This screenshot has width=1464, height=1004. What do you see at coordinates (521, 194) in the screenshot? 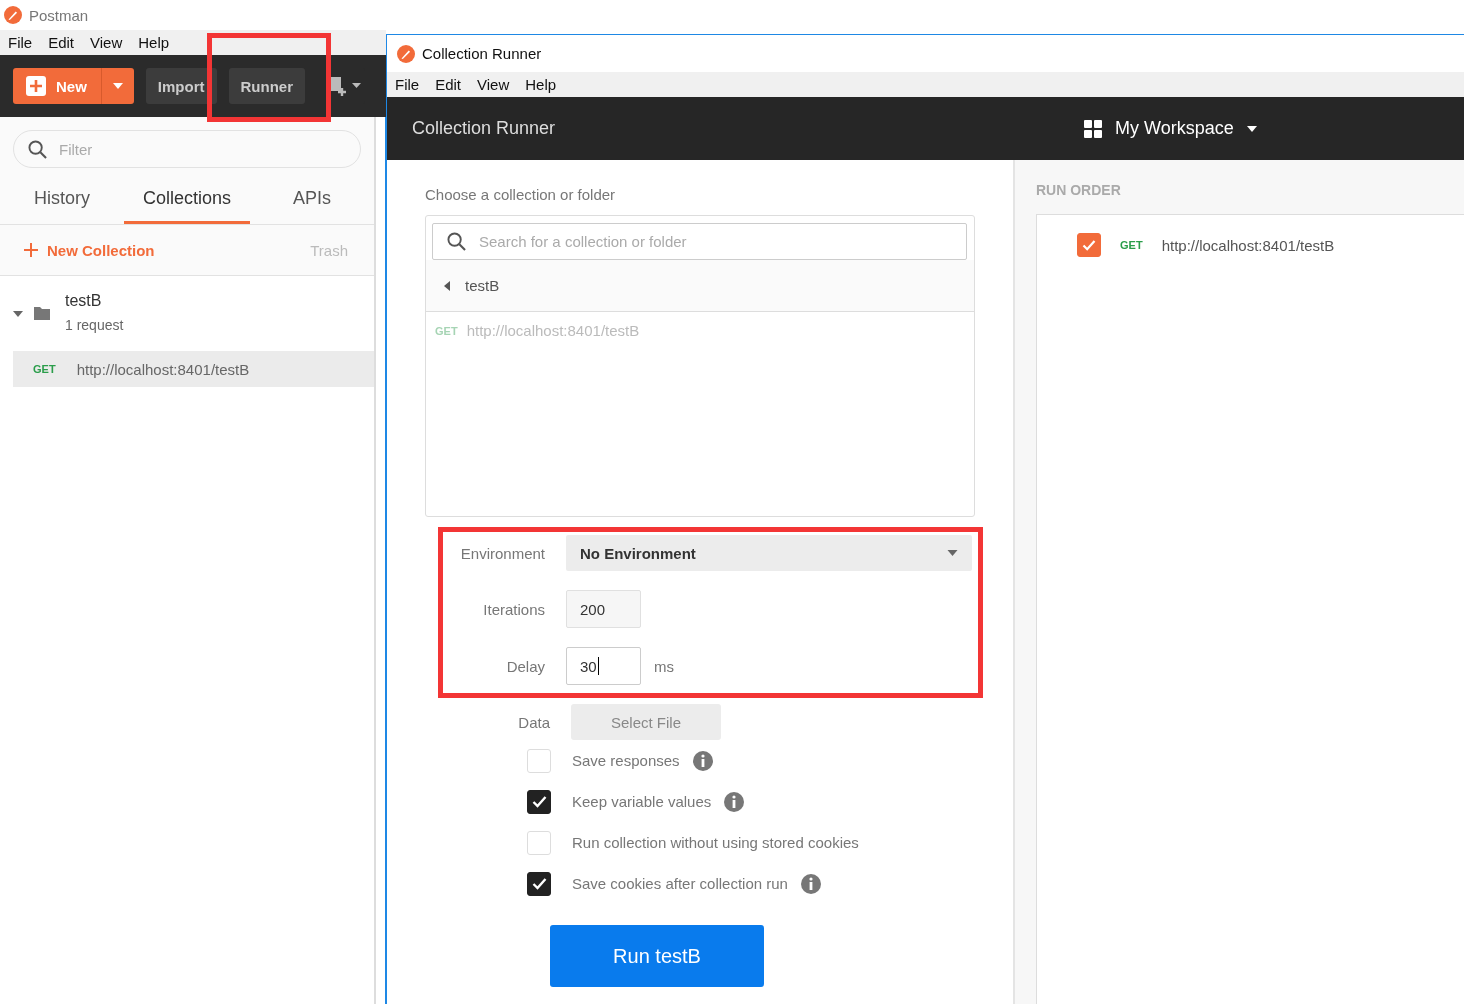
I see `section-heading: Choose a collection or folder` at bounding box center [521, 194].